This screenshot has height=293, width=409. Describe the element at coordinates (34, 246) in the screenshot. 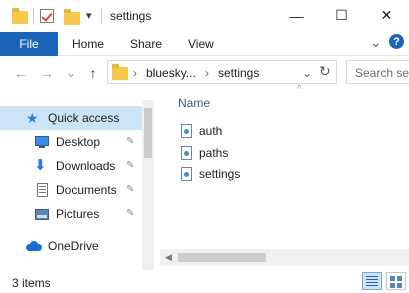

I see `cloud-icon` at that location.